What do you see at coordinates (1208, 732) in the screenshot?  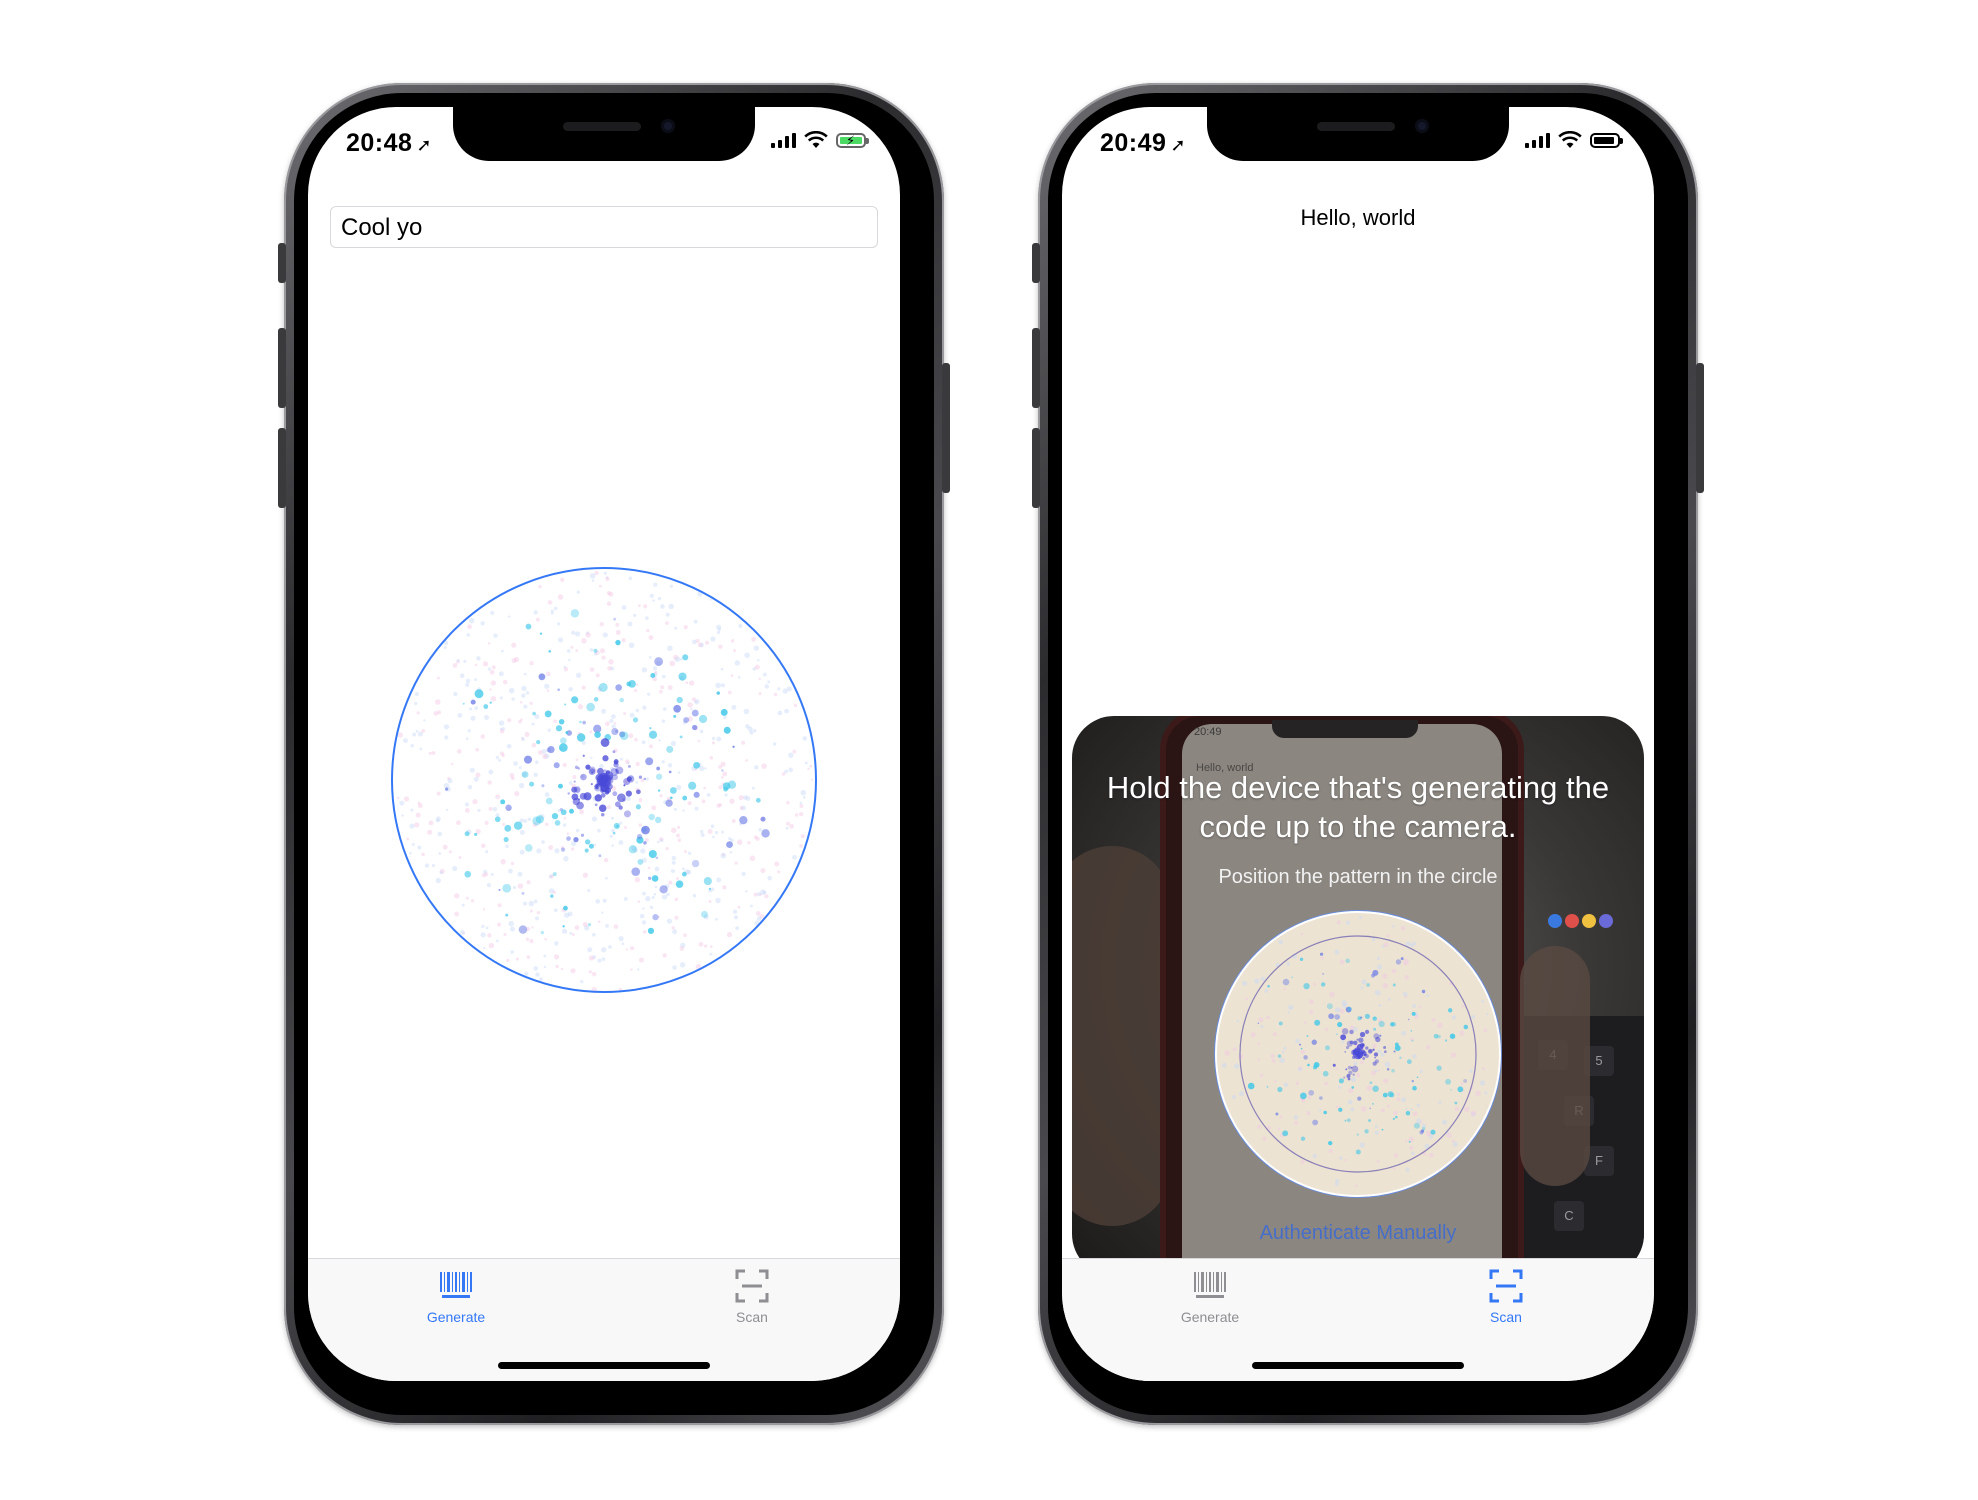 I see `camera-phone-time: 20:49` at bounding box center [1208, 732].